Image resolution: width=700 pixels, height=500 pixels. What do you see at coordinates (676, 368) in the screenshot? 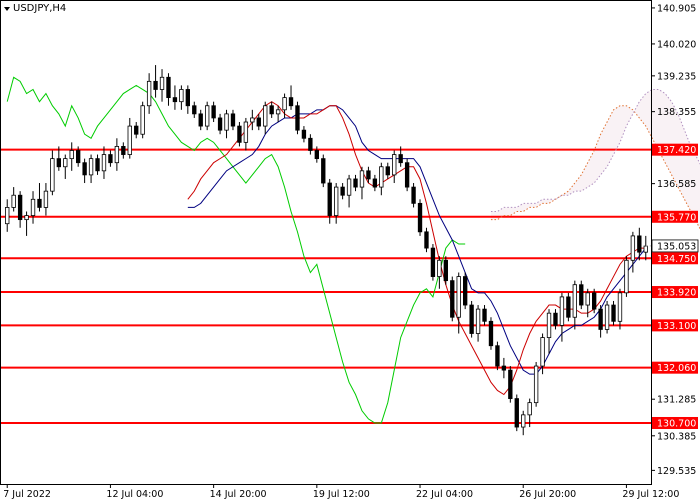
I see `level-label: 132.060` at bounding box center [676, 368].